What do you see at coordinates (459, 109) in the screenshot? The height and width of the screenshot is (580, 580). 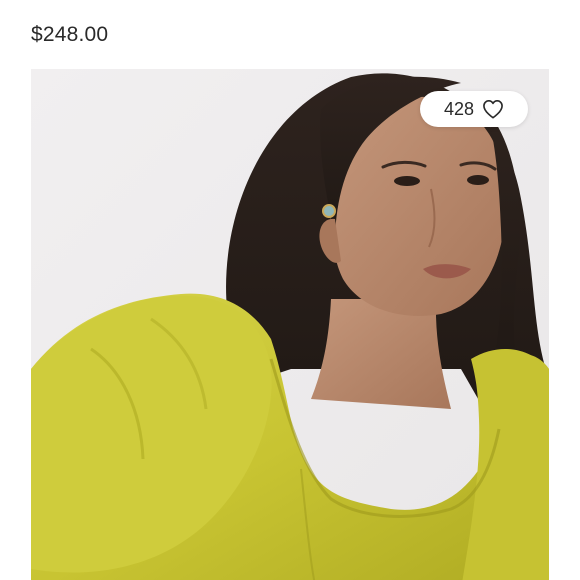 I see `like-count: 428` at bounding box center [459, 109].